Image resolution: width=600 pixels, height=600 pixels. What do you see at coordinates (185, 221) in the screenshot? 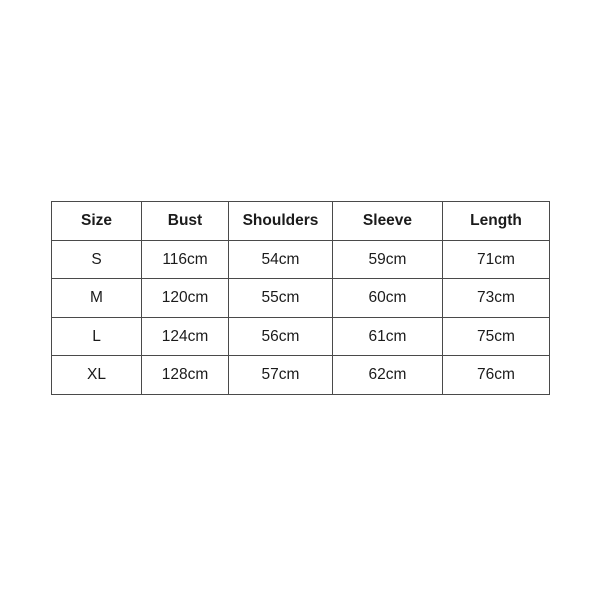
I see `column-header-bust: Bust` at bounding box center [185, 221].